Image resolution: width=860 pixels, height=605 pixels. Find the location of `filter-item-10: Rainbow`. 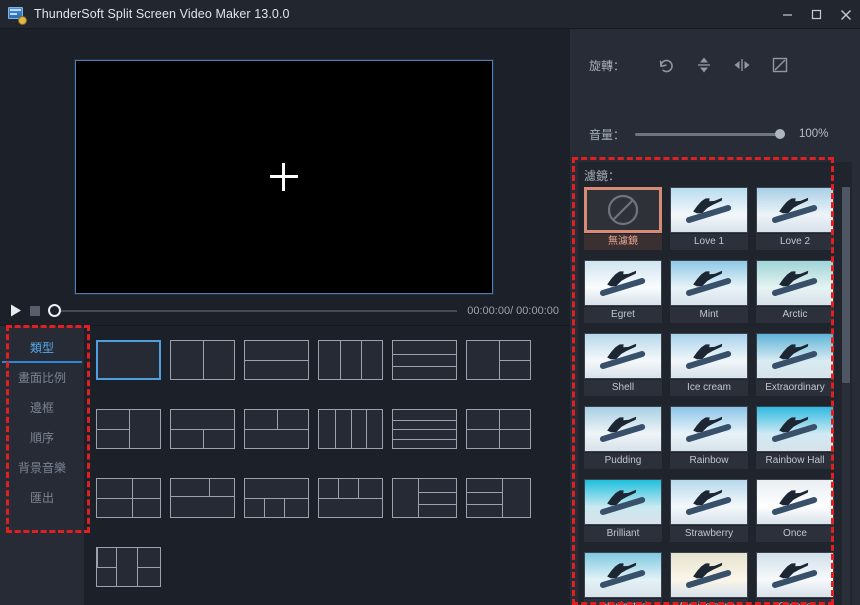

filter-item-10: Rainbow is located at coordinates (709, 437).